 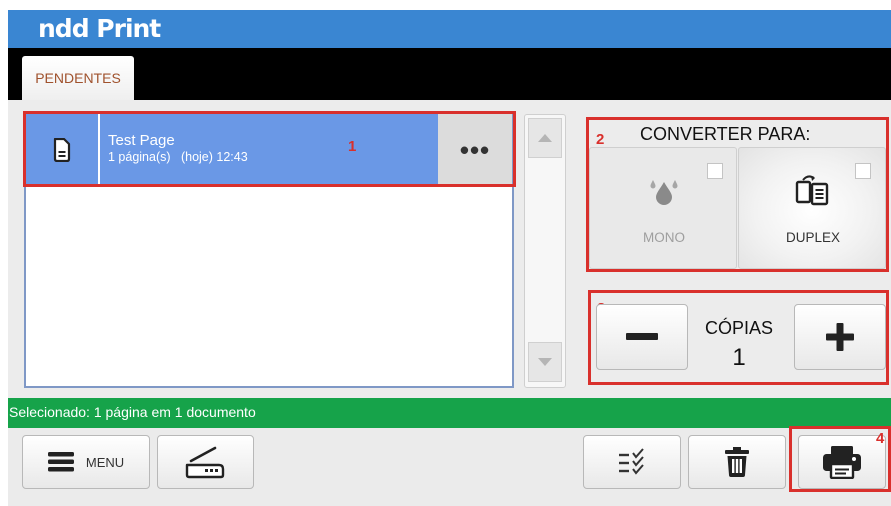 I want to click on ink-drop-icon, so click(x=664, y=192).